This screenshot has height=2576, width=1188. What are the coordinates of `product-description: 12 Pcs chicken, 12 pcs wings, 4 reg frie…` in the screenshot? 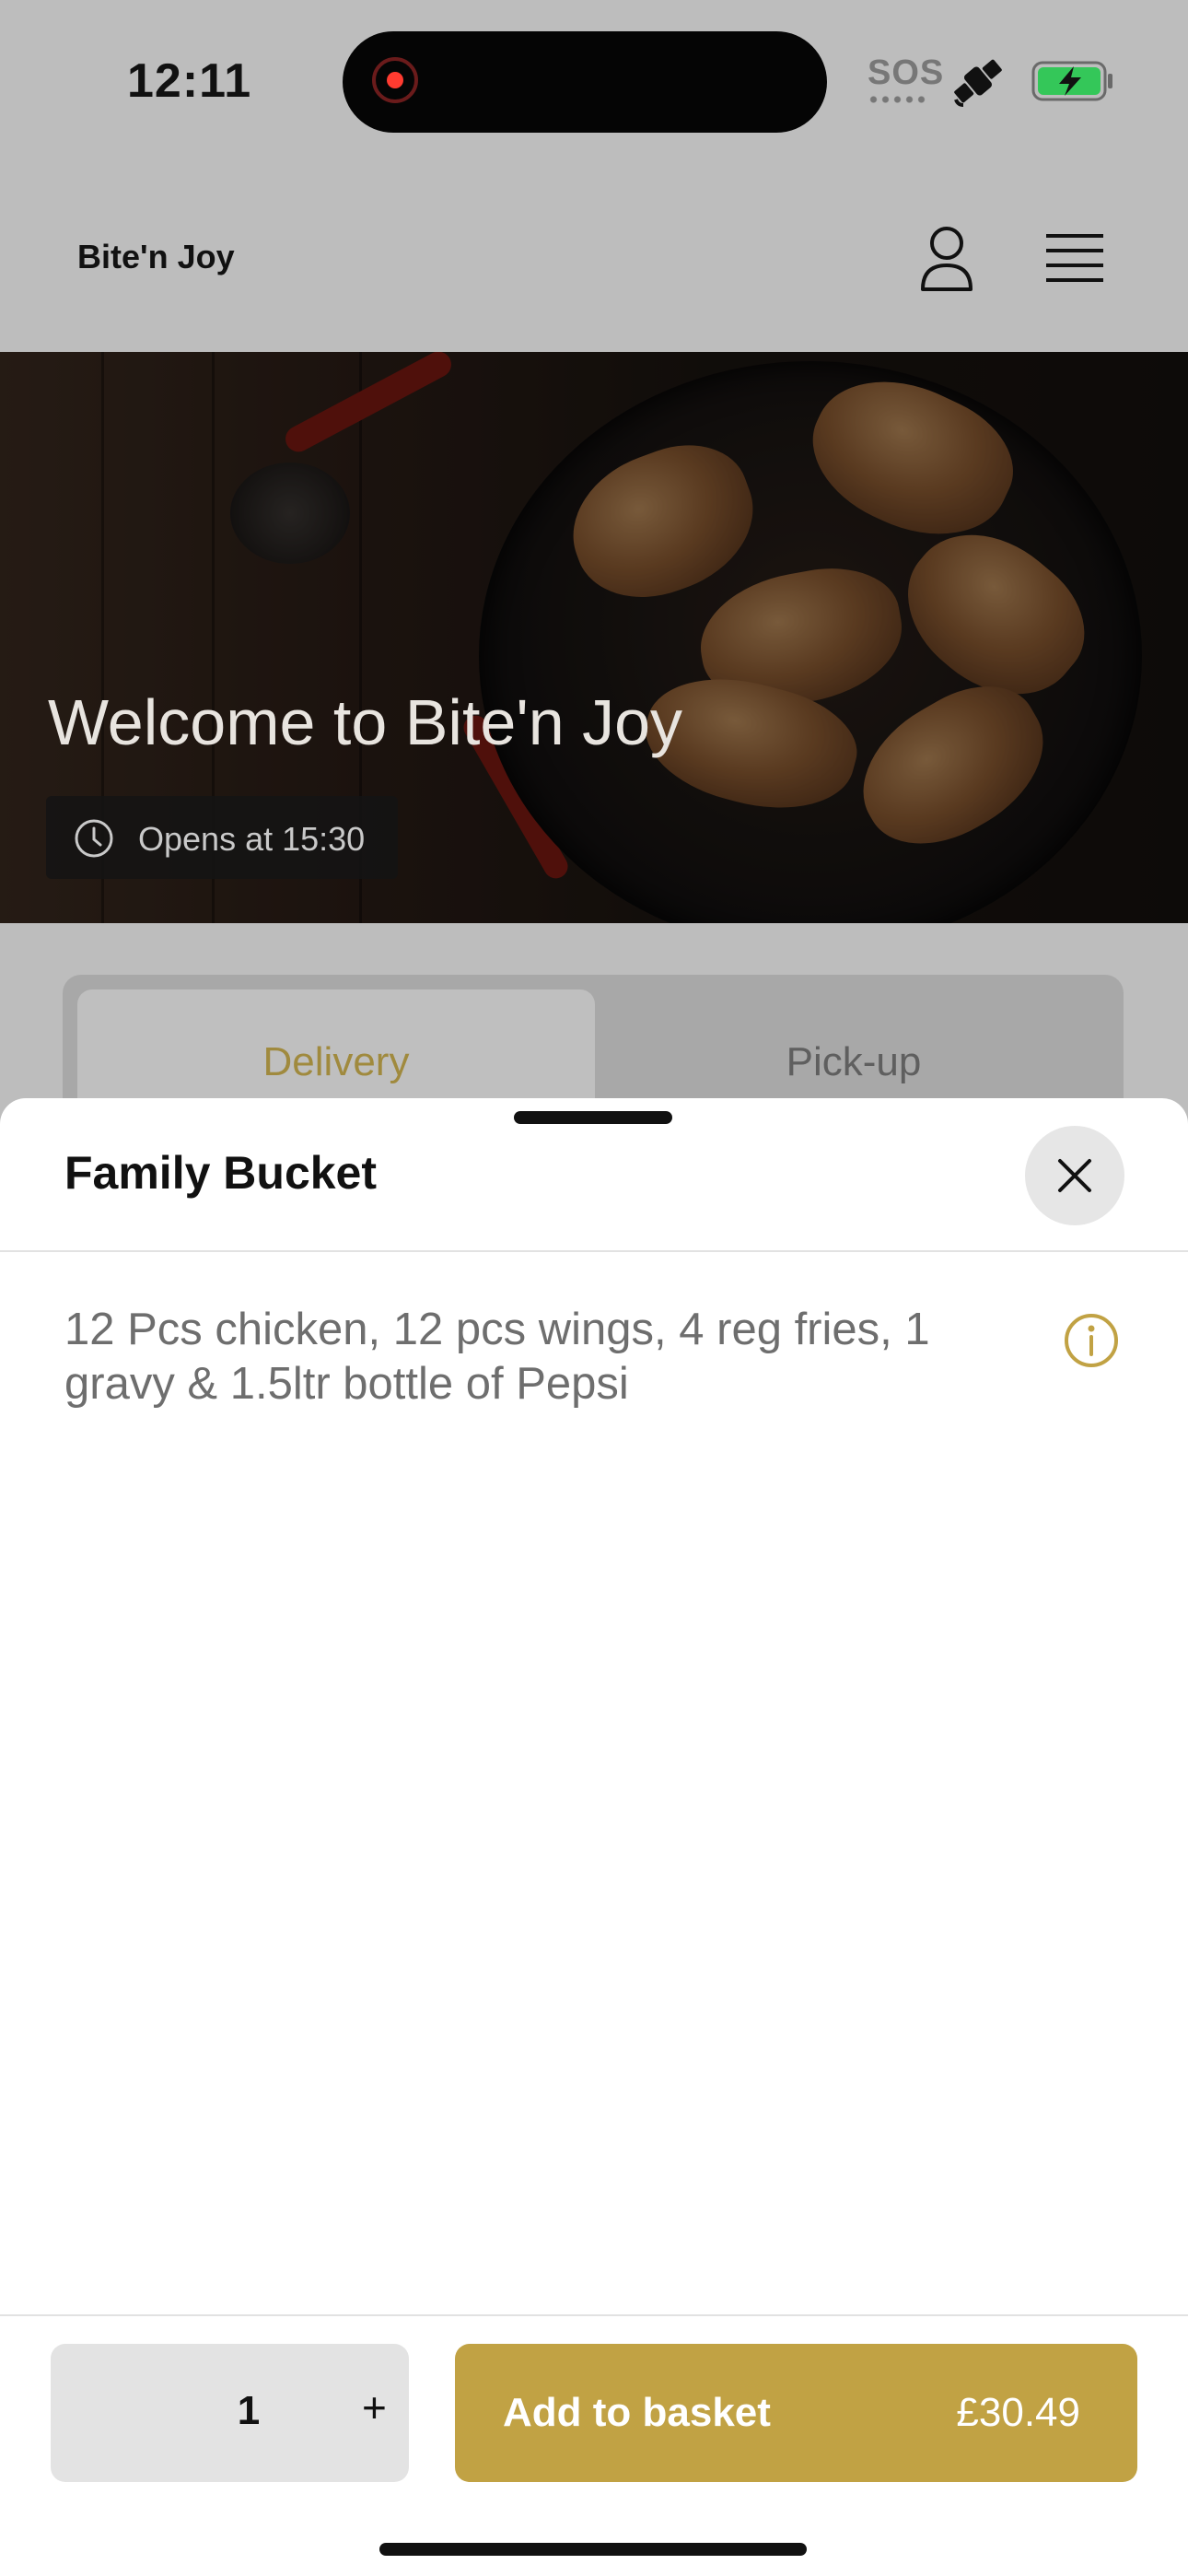 It's located at (497, 1357).